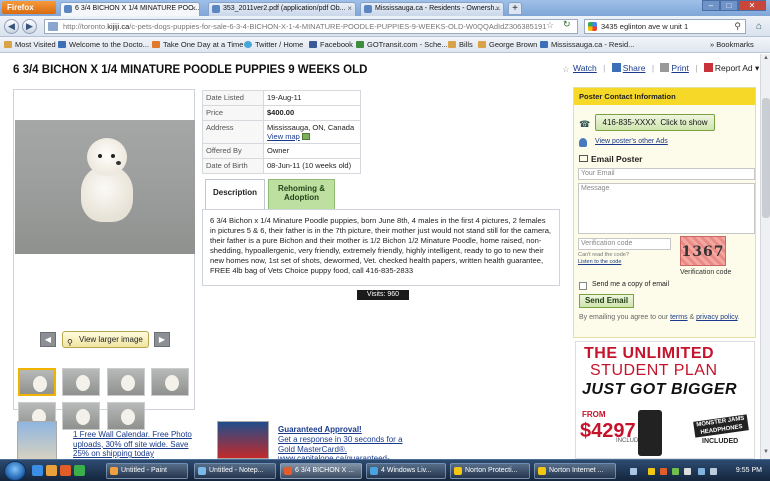 The width and height of the screenshot is (770, 481). Describe the element at coordinates (30, 44) in the screenshot. I see `bookmark-most-visited: Most Visited` at that location.